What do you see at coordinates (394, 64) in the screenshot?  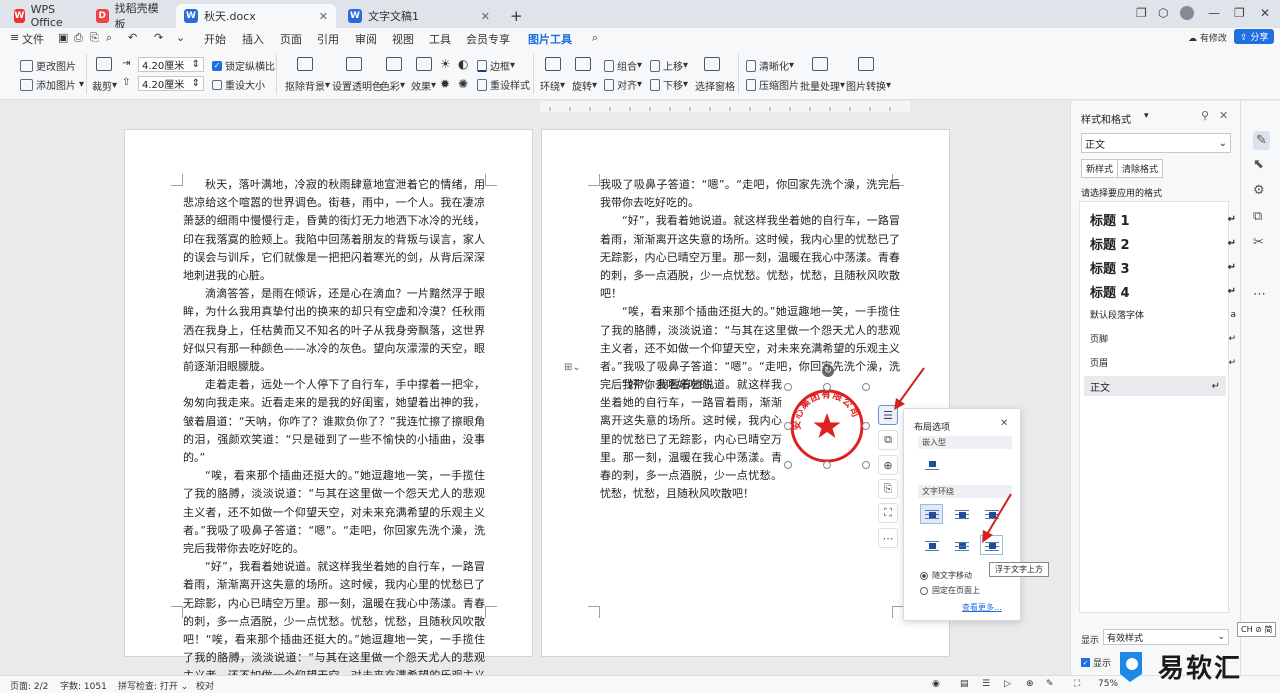 I see `color-icon` at bounding box center [394, 64].